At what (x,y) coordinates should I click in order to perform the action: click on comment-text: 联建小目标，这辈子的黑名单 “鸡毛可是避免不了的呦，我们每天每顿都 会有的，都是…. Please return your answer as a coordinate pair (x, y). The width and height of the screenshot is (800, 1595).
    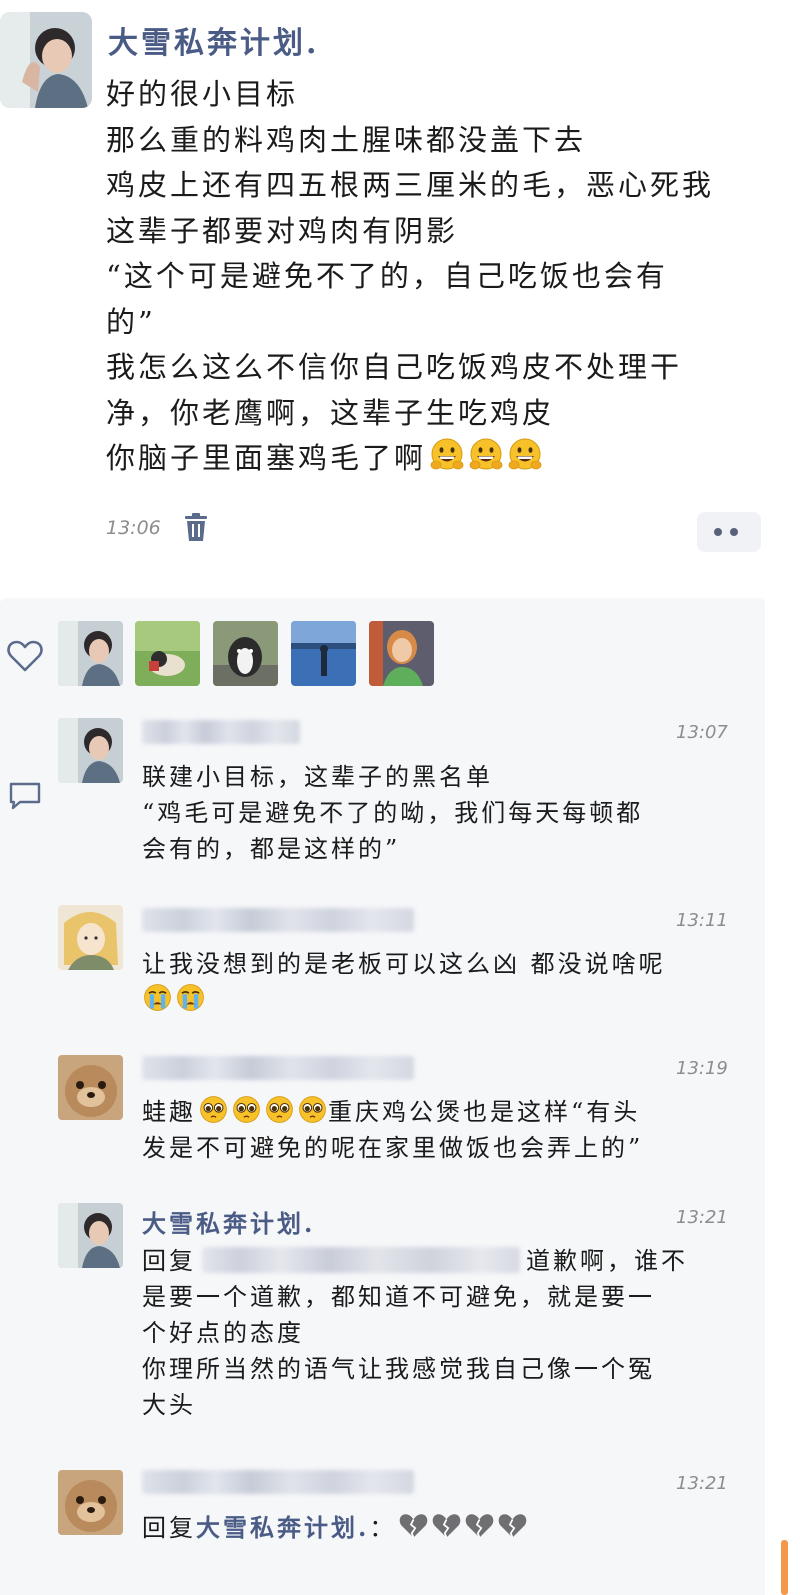
    Looking at the image, I should click on (437, 813).